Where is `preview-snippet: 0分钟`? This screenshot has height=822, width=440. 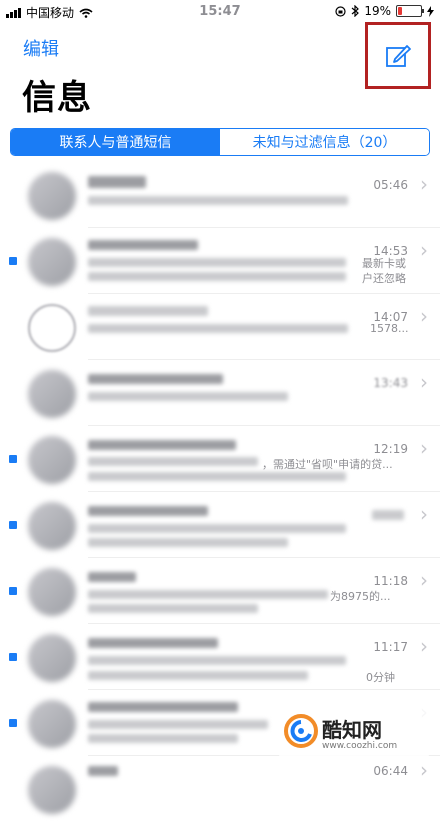
preview-snippet: 0分钟 is located at coordinates (380, 677).